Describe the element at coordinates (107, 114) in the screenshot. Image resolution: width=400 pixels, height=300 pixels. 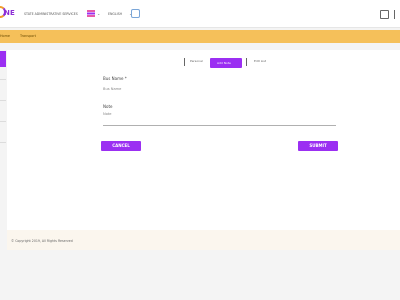
I see `note-input: Note` at that location.